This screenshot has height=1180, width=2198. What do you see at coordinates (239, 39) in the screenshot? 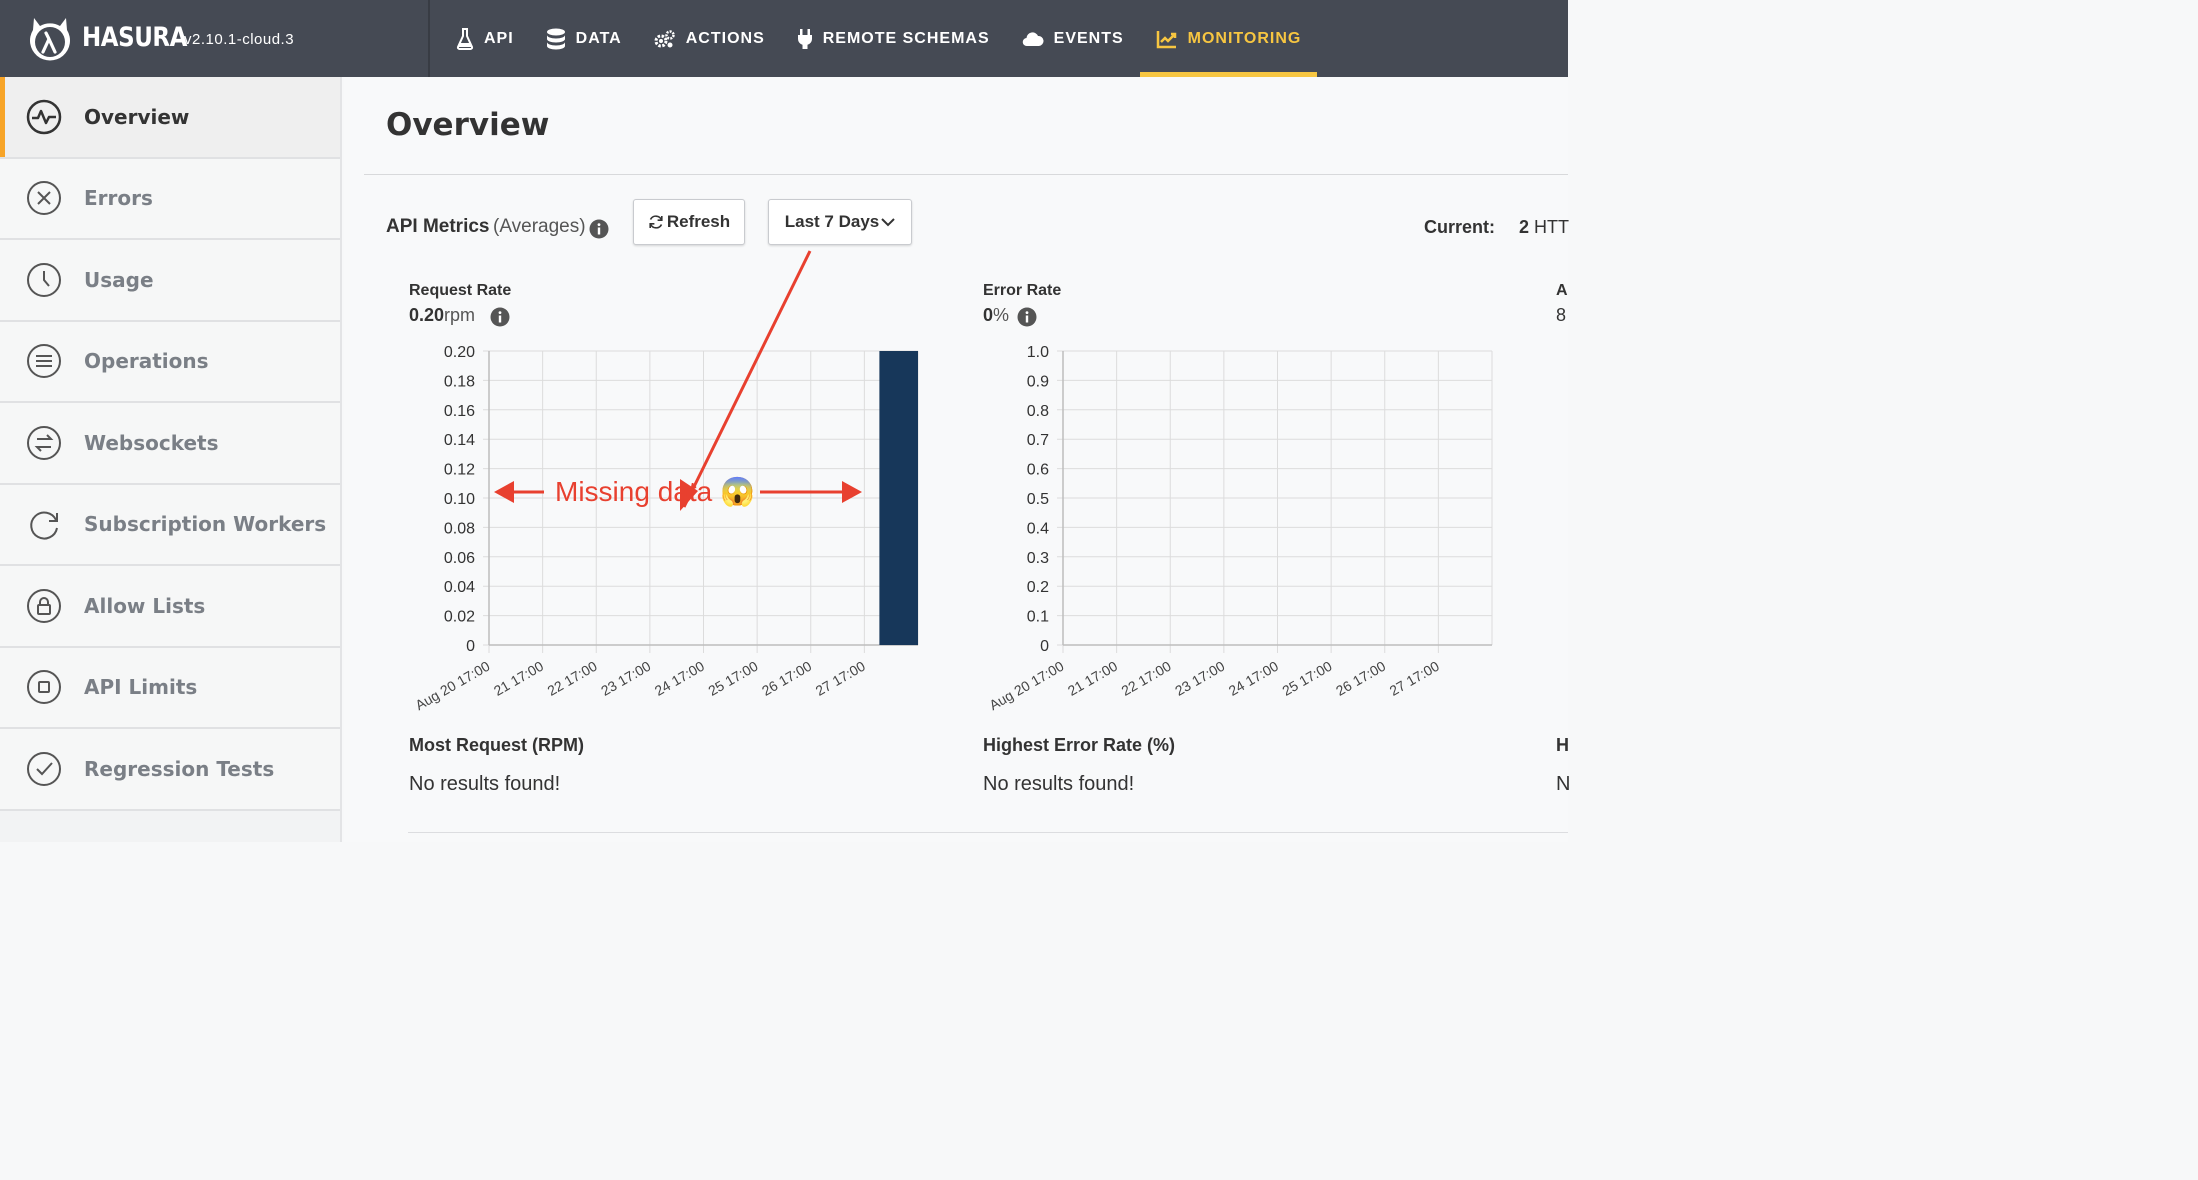
I see `brand-version: v2.10.1-cloud.3` at bounding box center [239, 39].